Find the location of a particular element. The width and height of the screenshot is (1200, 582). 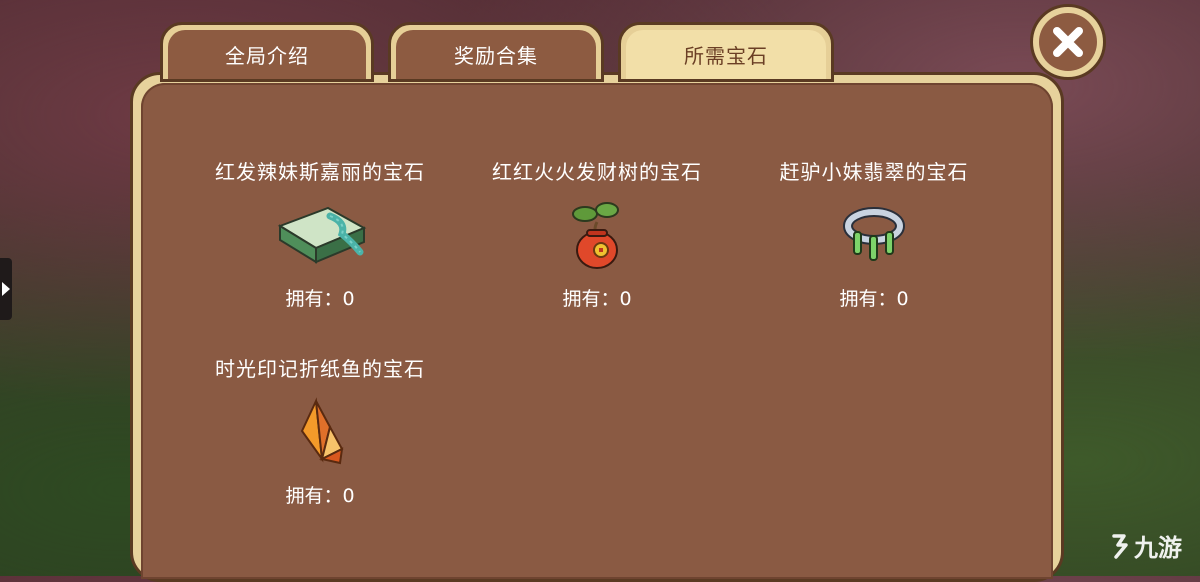

close-x-icon is located at coordinates (1068, 42).